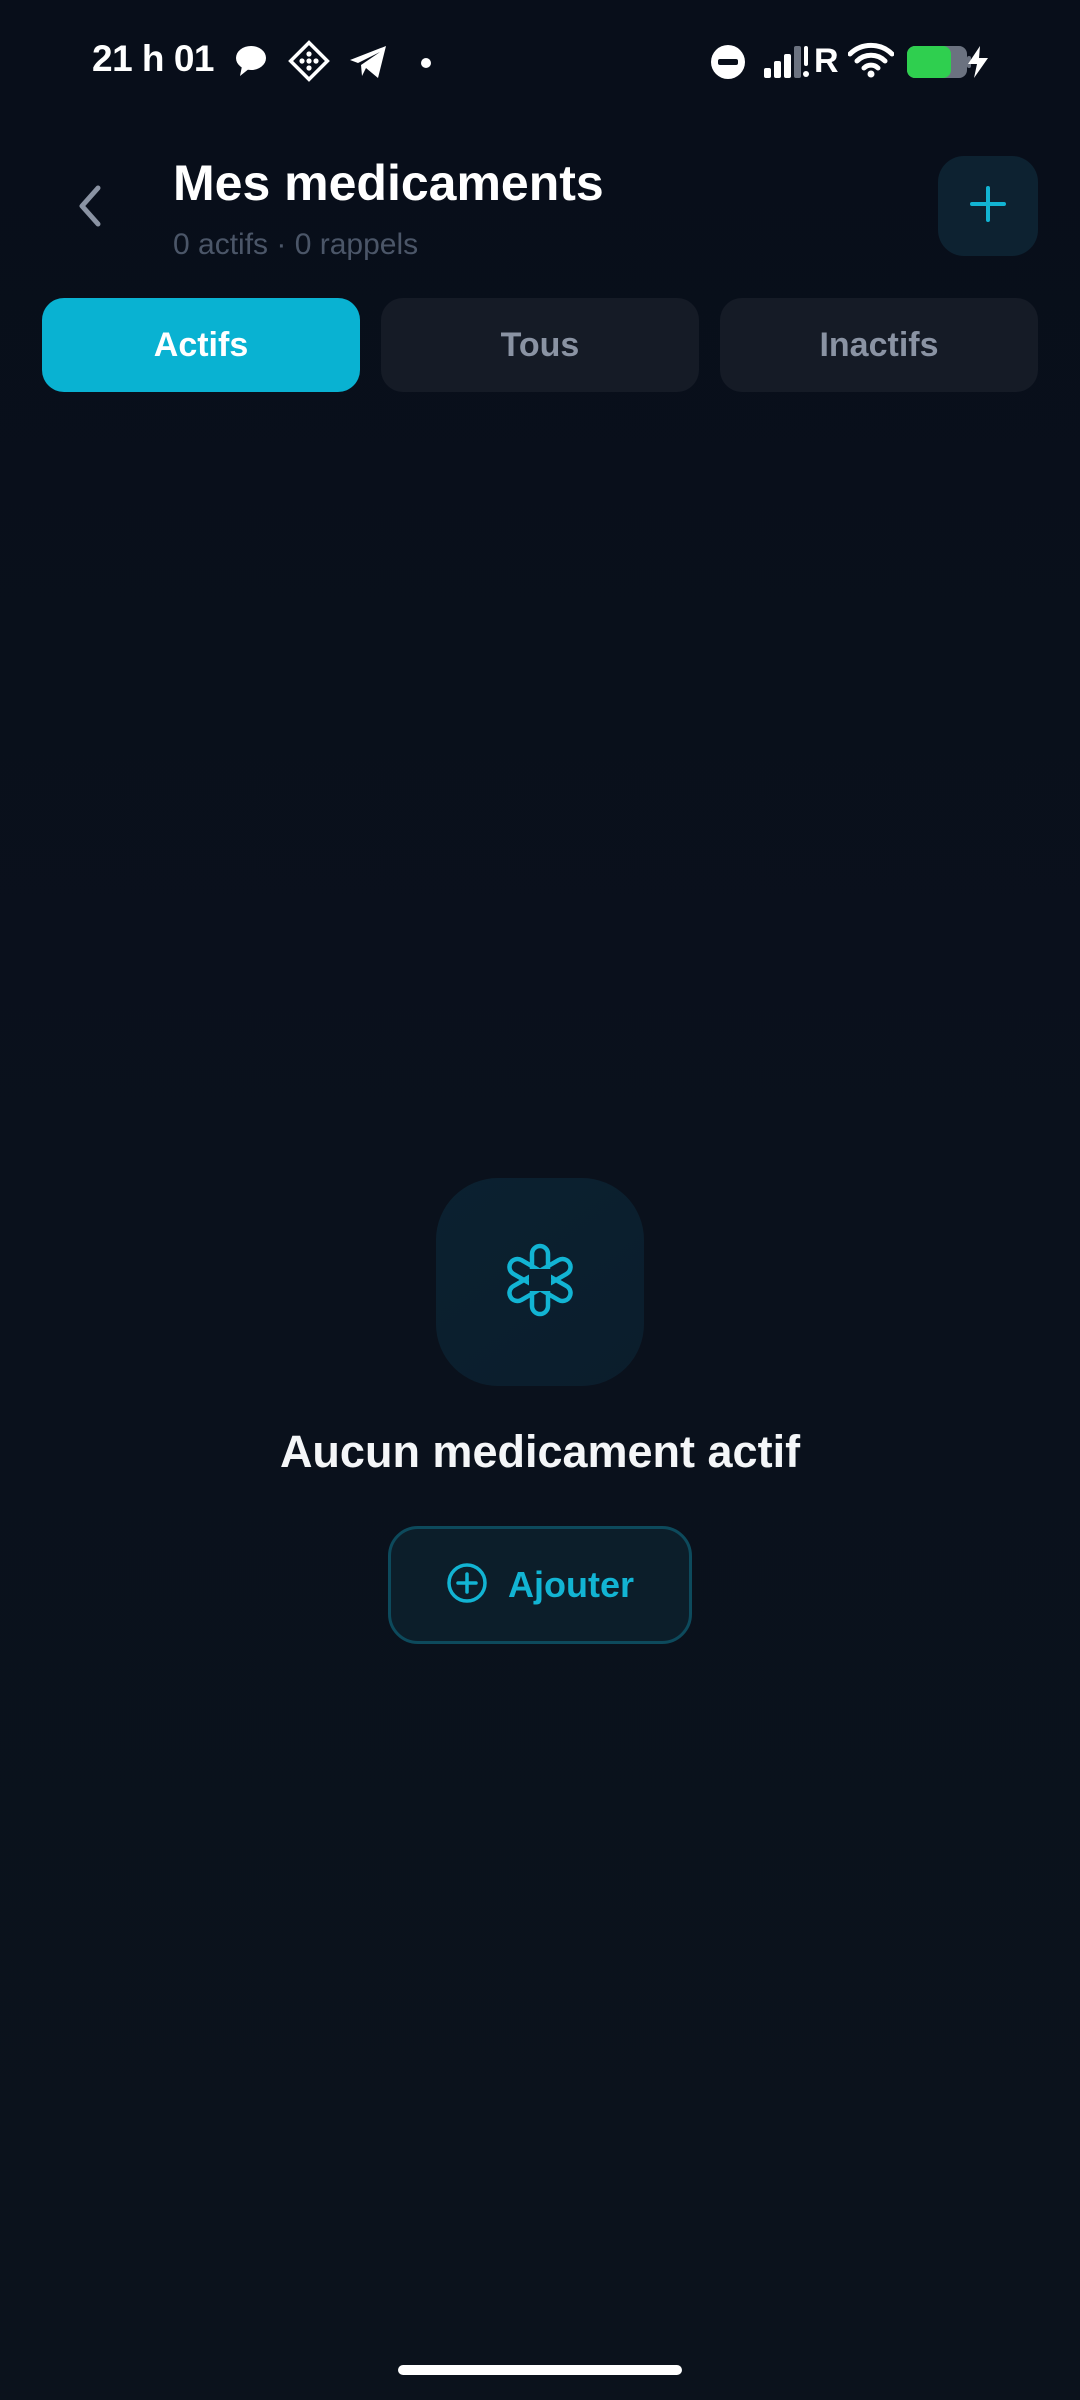 The height and width of the screenshot is (2400, 1080). I want to click on chat-bubble-icon, so click(252, 63).